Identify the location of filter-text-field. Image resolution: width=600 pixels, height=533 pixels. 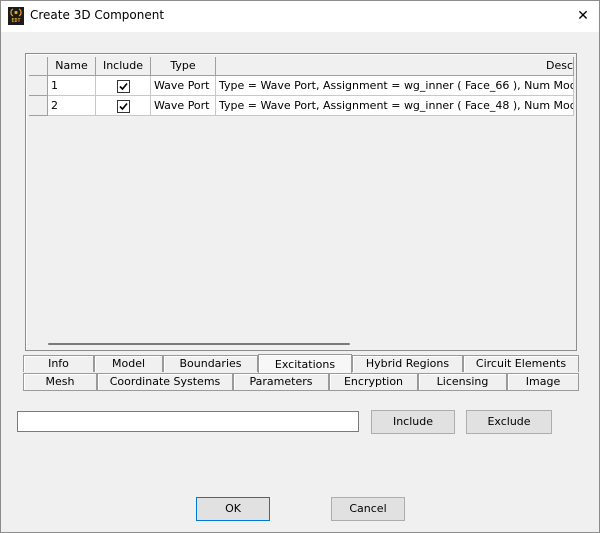
(188, 421).